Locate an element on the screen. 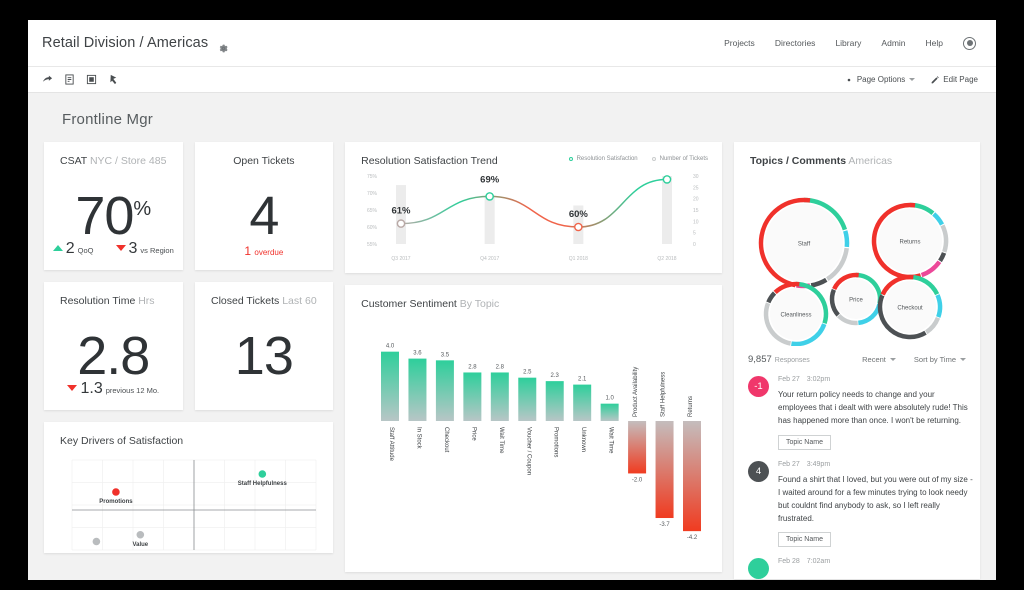 This screenshot has width=1024, height=590. nav-item-admin: Admin is located at coordinates (893, 43).